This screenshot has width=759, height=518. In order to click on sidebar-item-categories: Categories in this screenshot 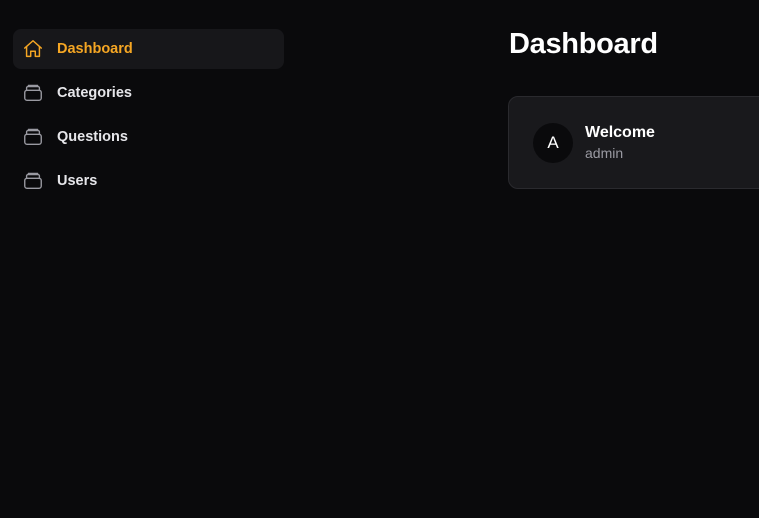, I will do `click(148, 93)`.